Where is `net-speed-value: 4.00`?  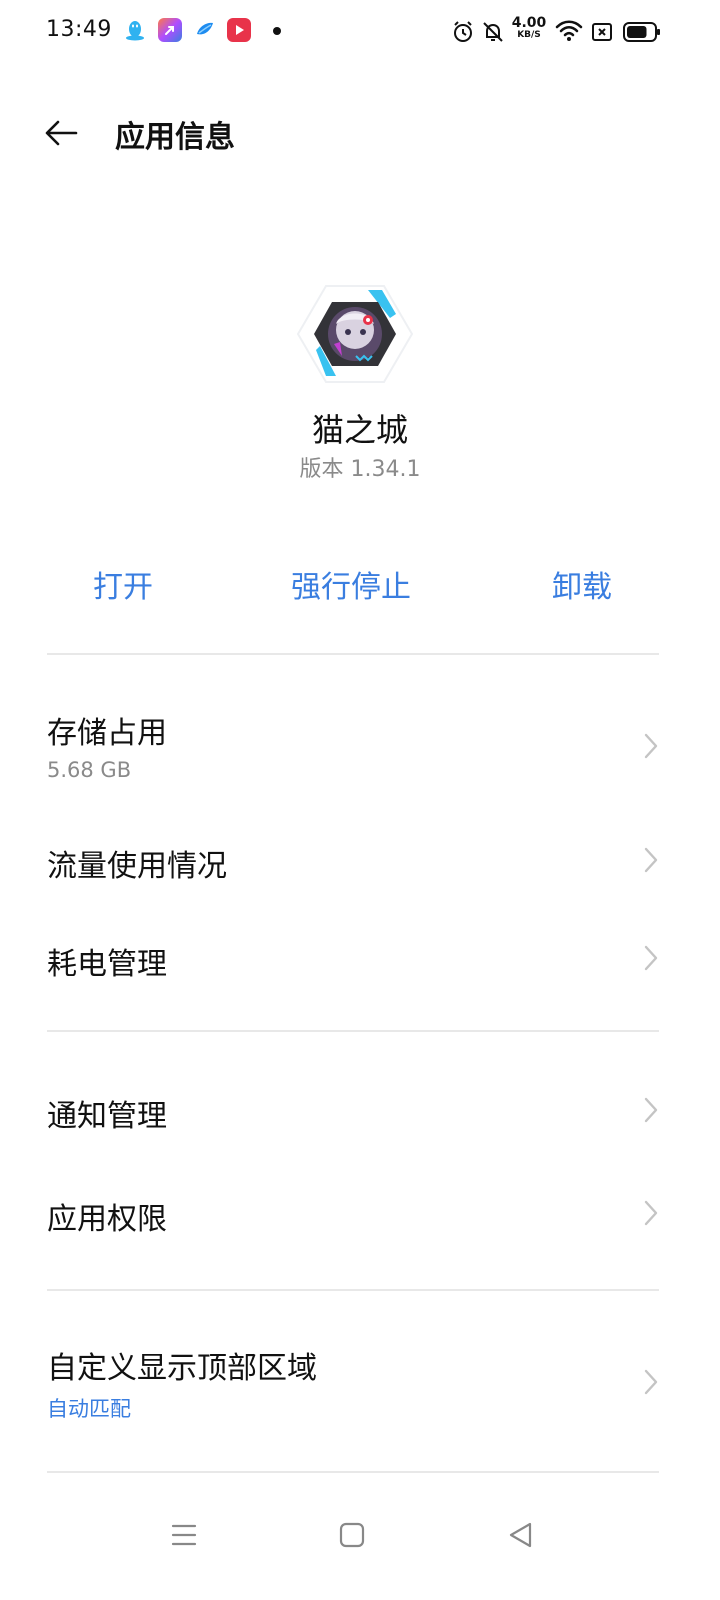
net-speed-value: 4.00 is located at coordinates (529, 23).